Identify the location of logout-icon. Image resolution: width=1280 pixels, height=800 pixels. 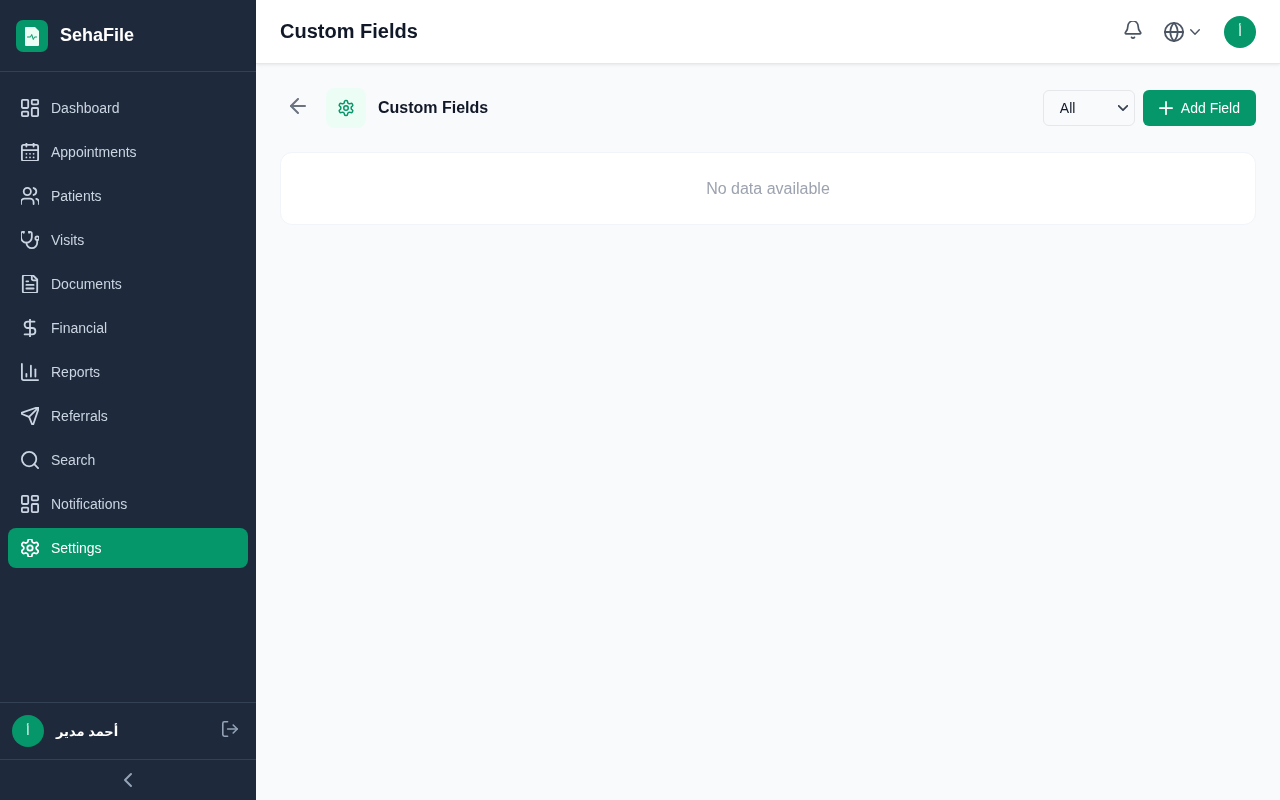
(230, 729).